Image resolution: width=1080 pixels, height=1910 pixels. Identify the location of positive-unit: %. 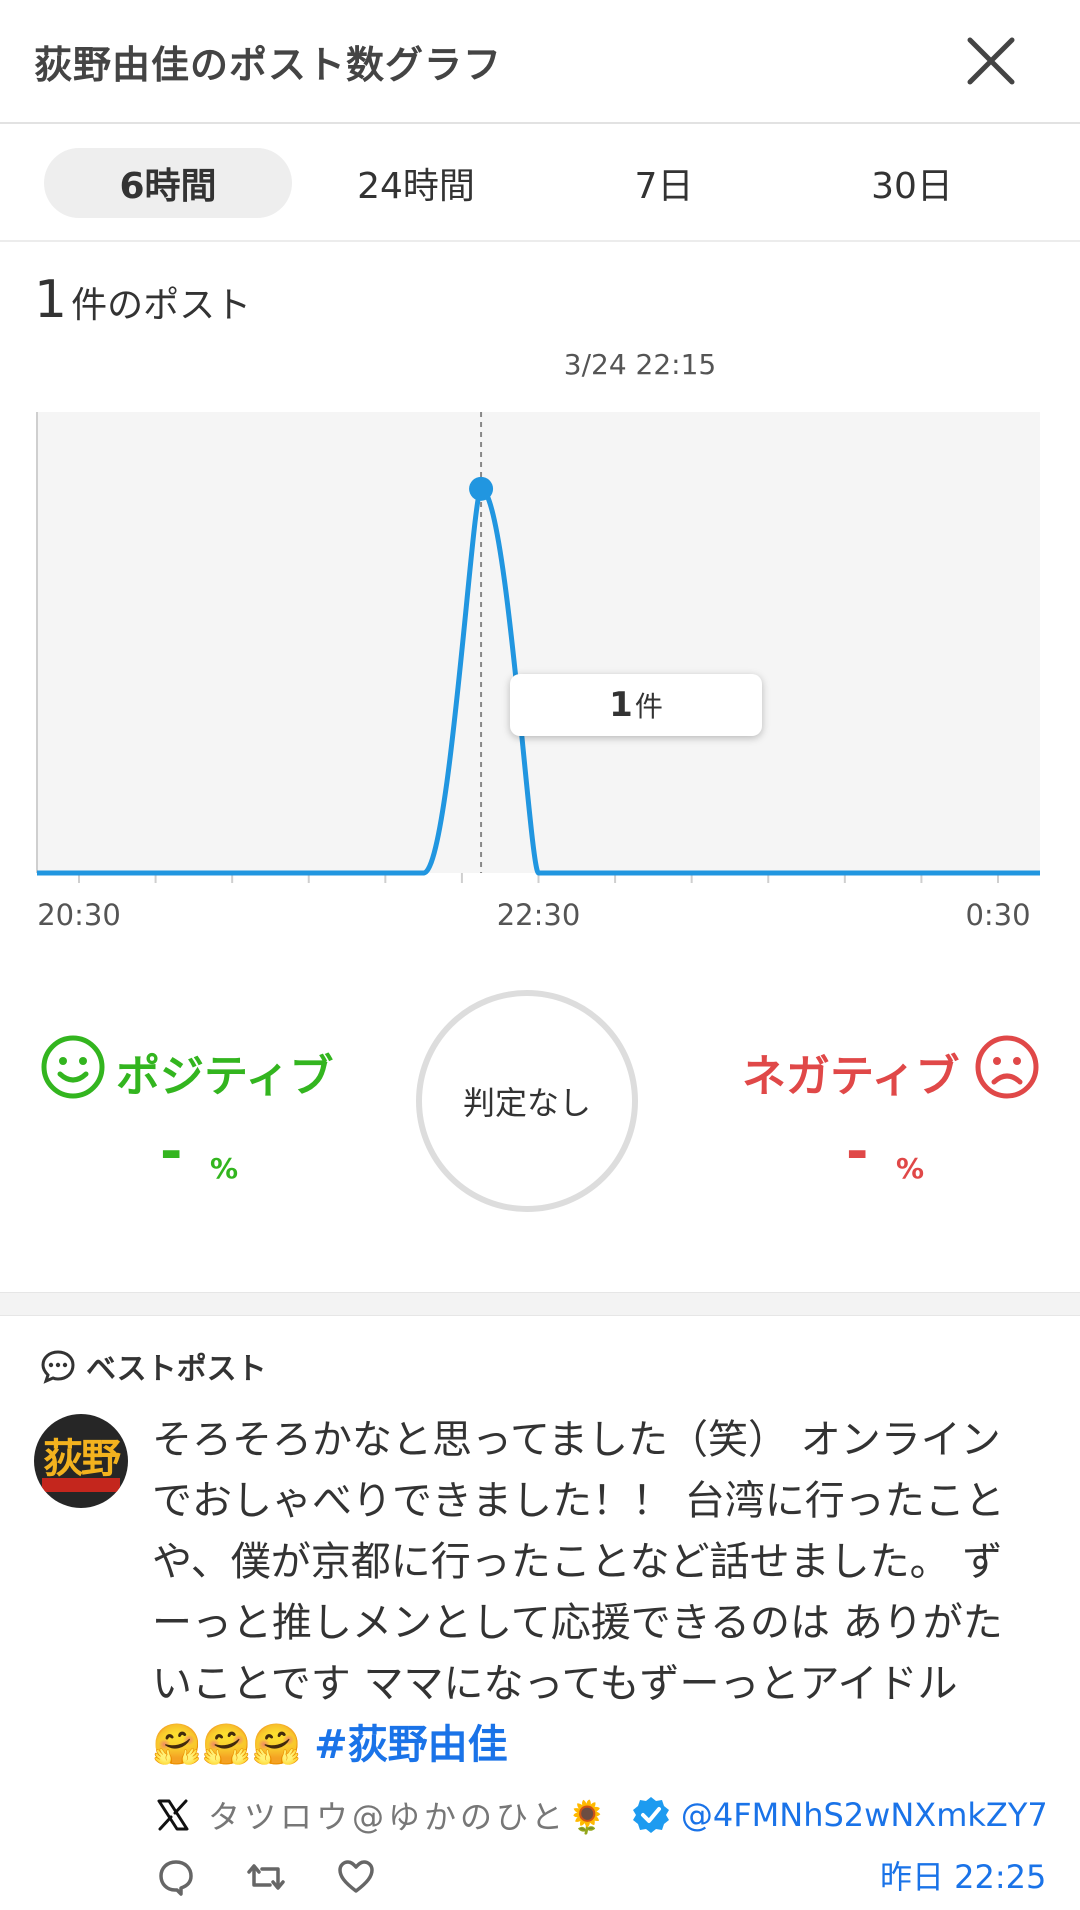
(224, 1168).